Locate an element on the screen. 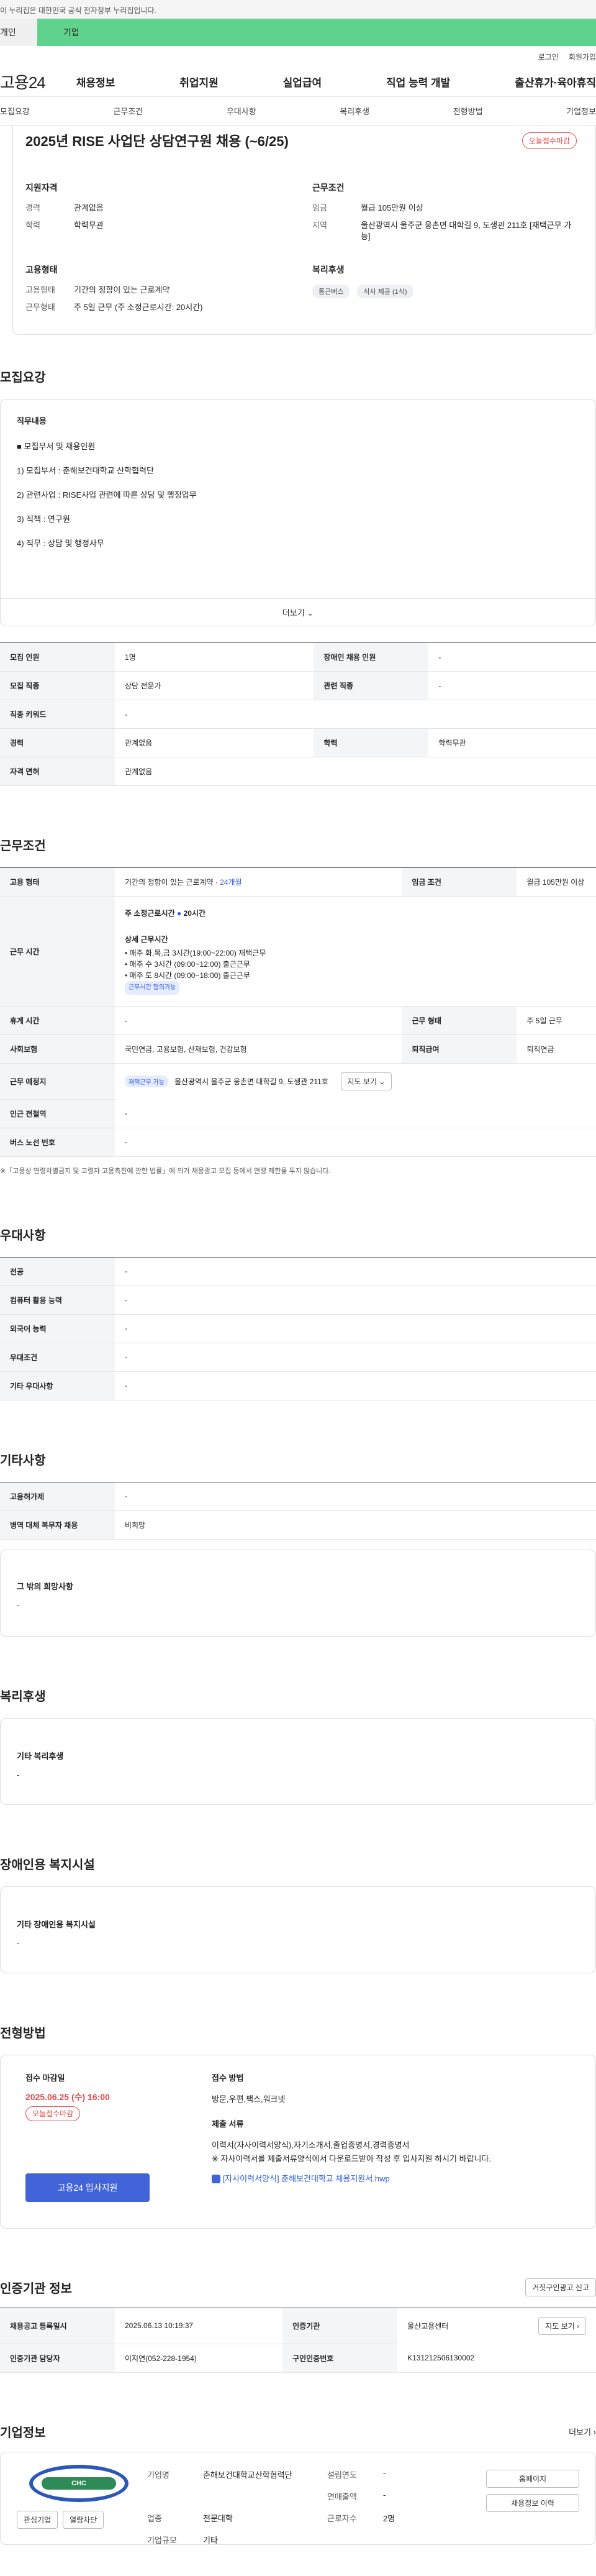  more-button: 더보기 ⌄ is located at coordinates (298, 612).